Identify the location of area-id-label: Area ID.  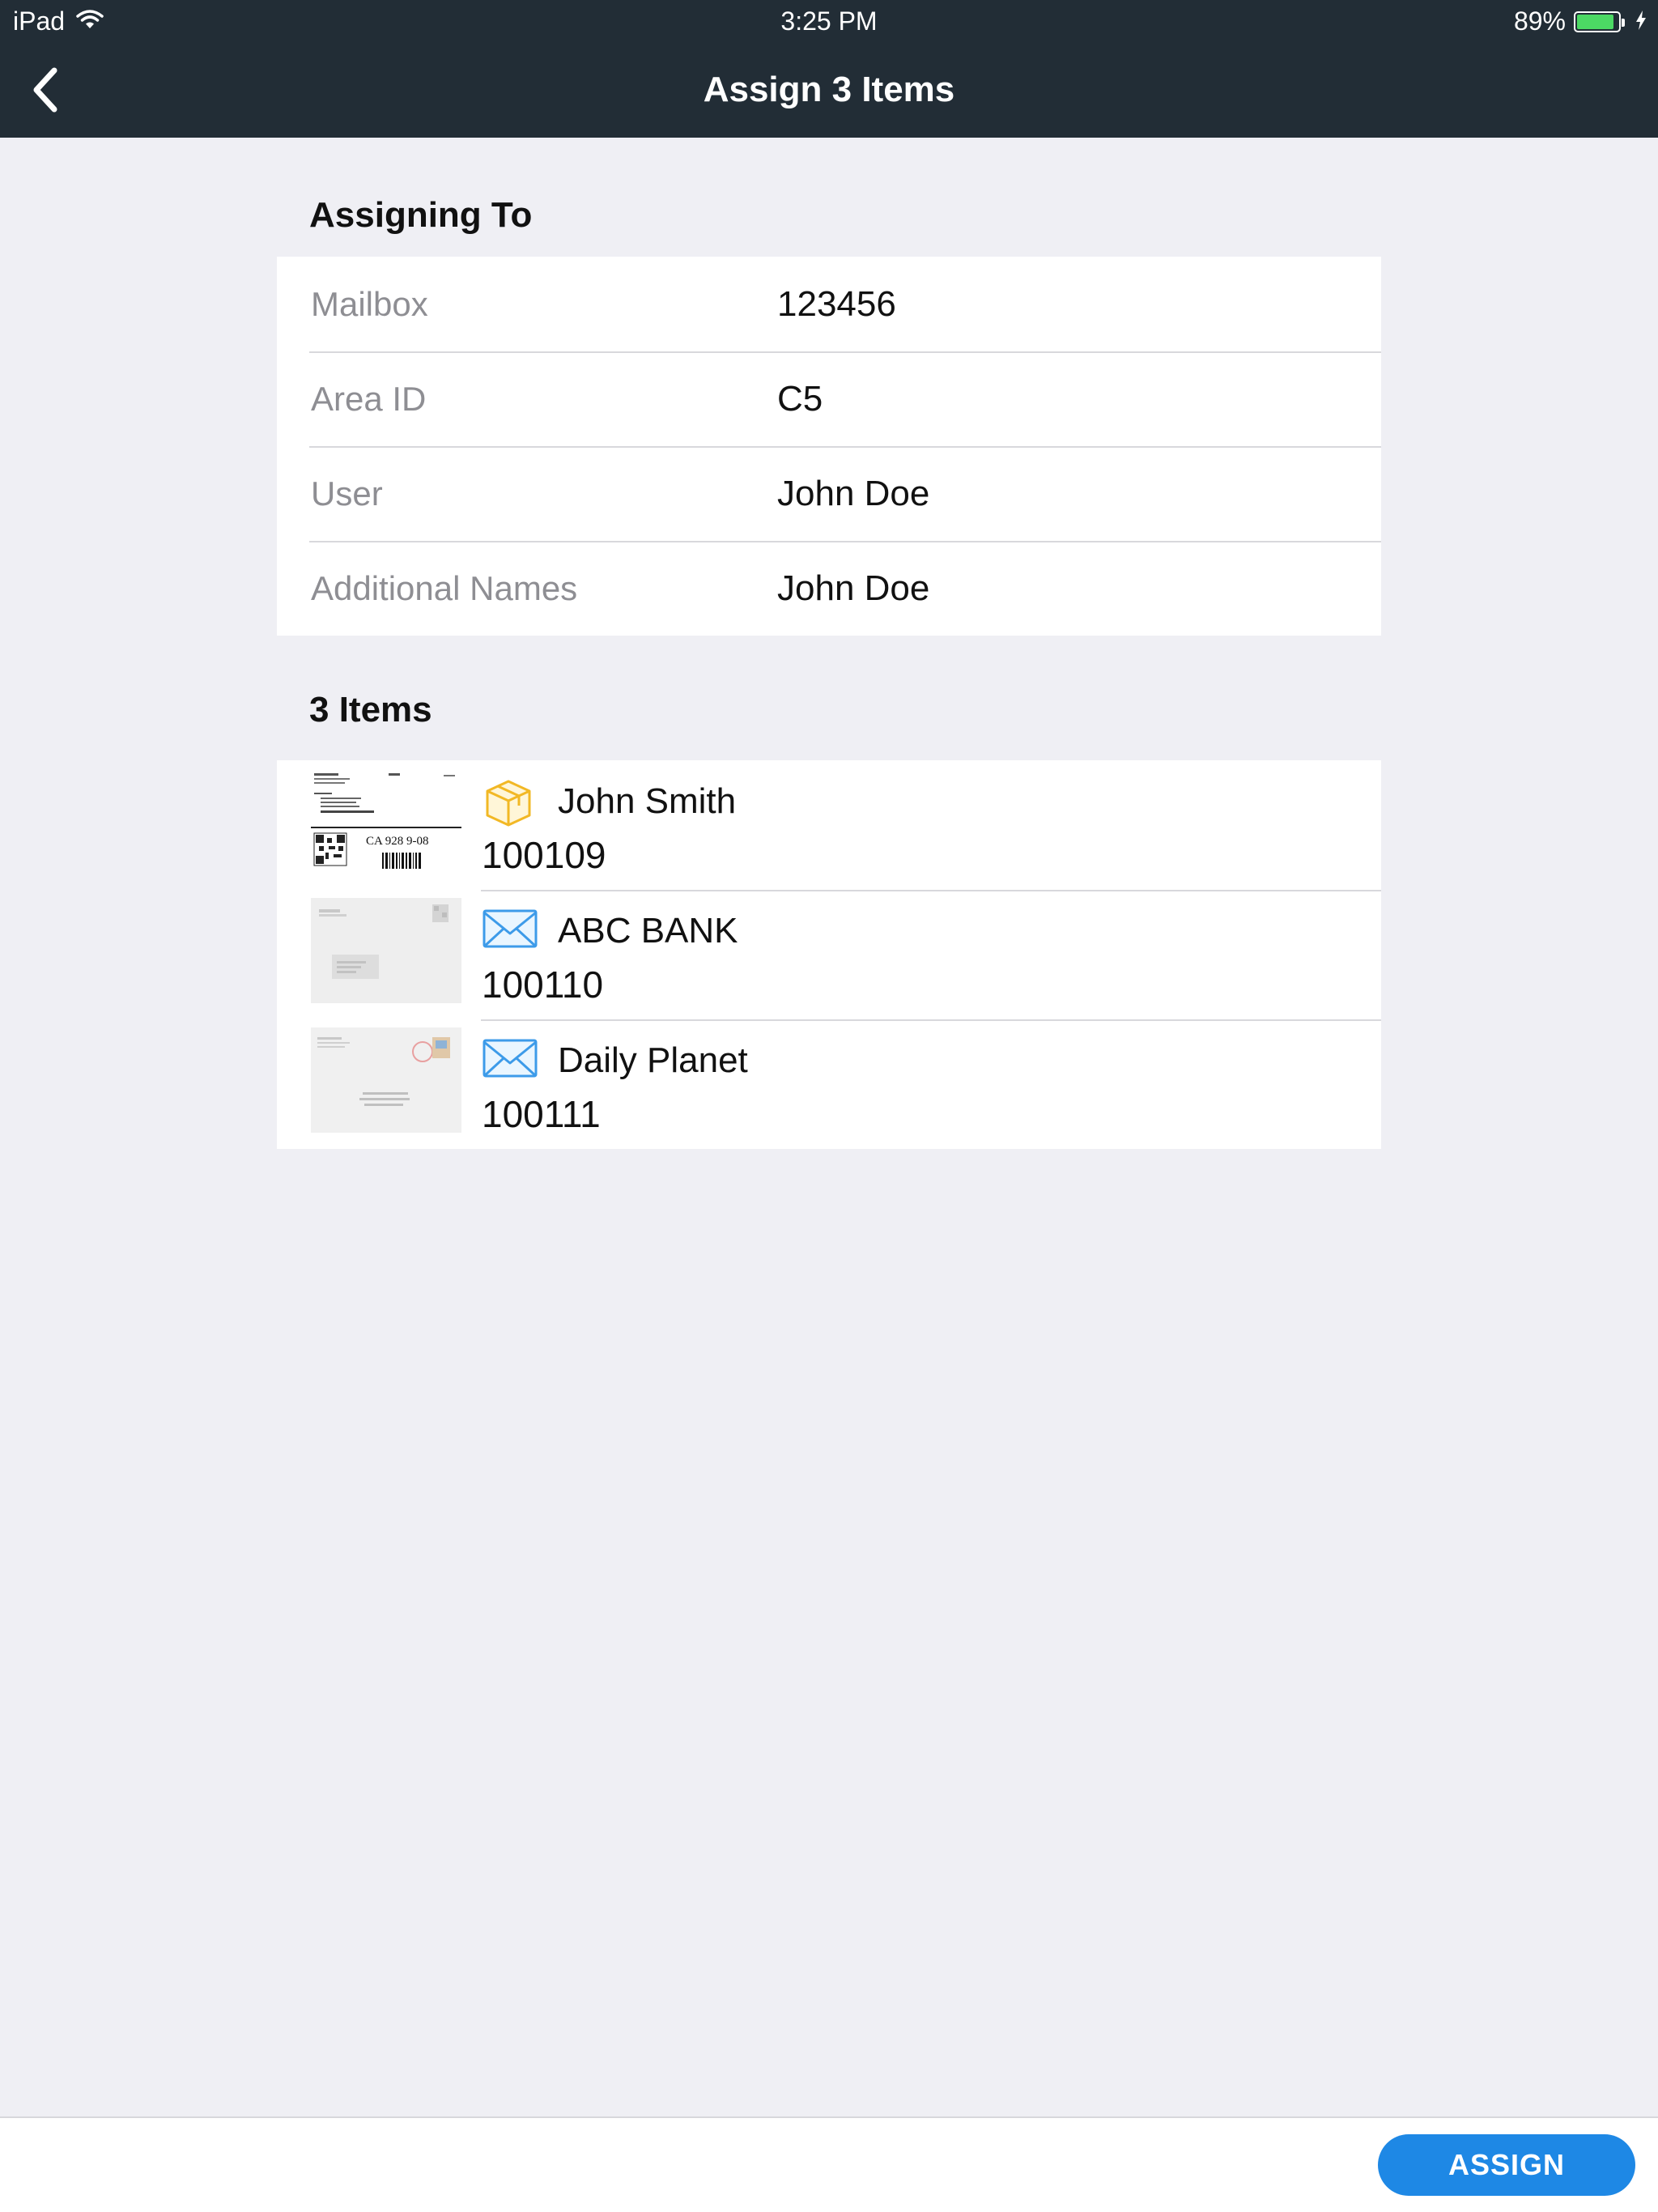
(369, 399).